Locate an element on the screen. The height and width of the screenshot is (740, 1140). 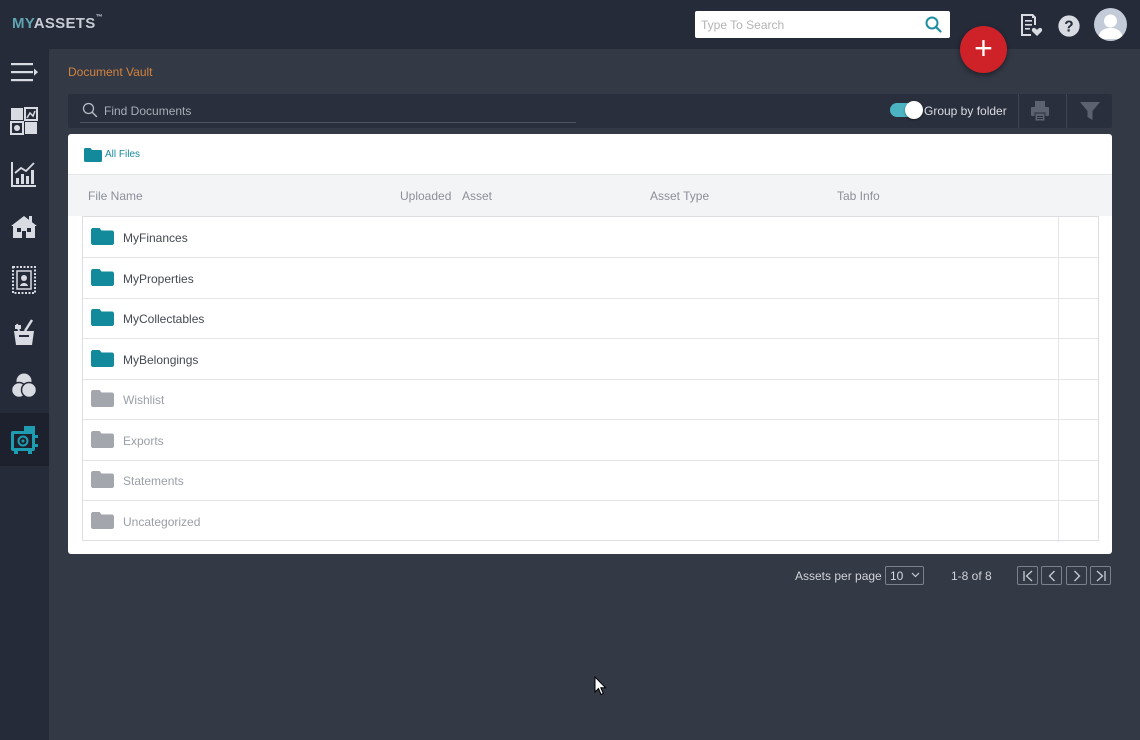
properties-house-icon is located at coordinates (24, 227).